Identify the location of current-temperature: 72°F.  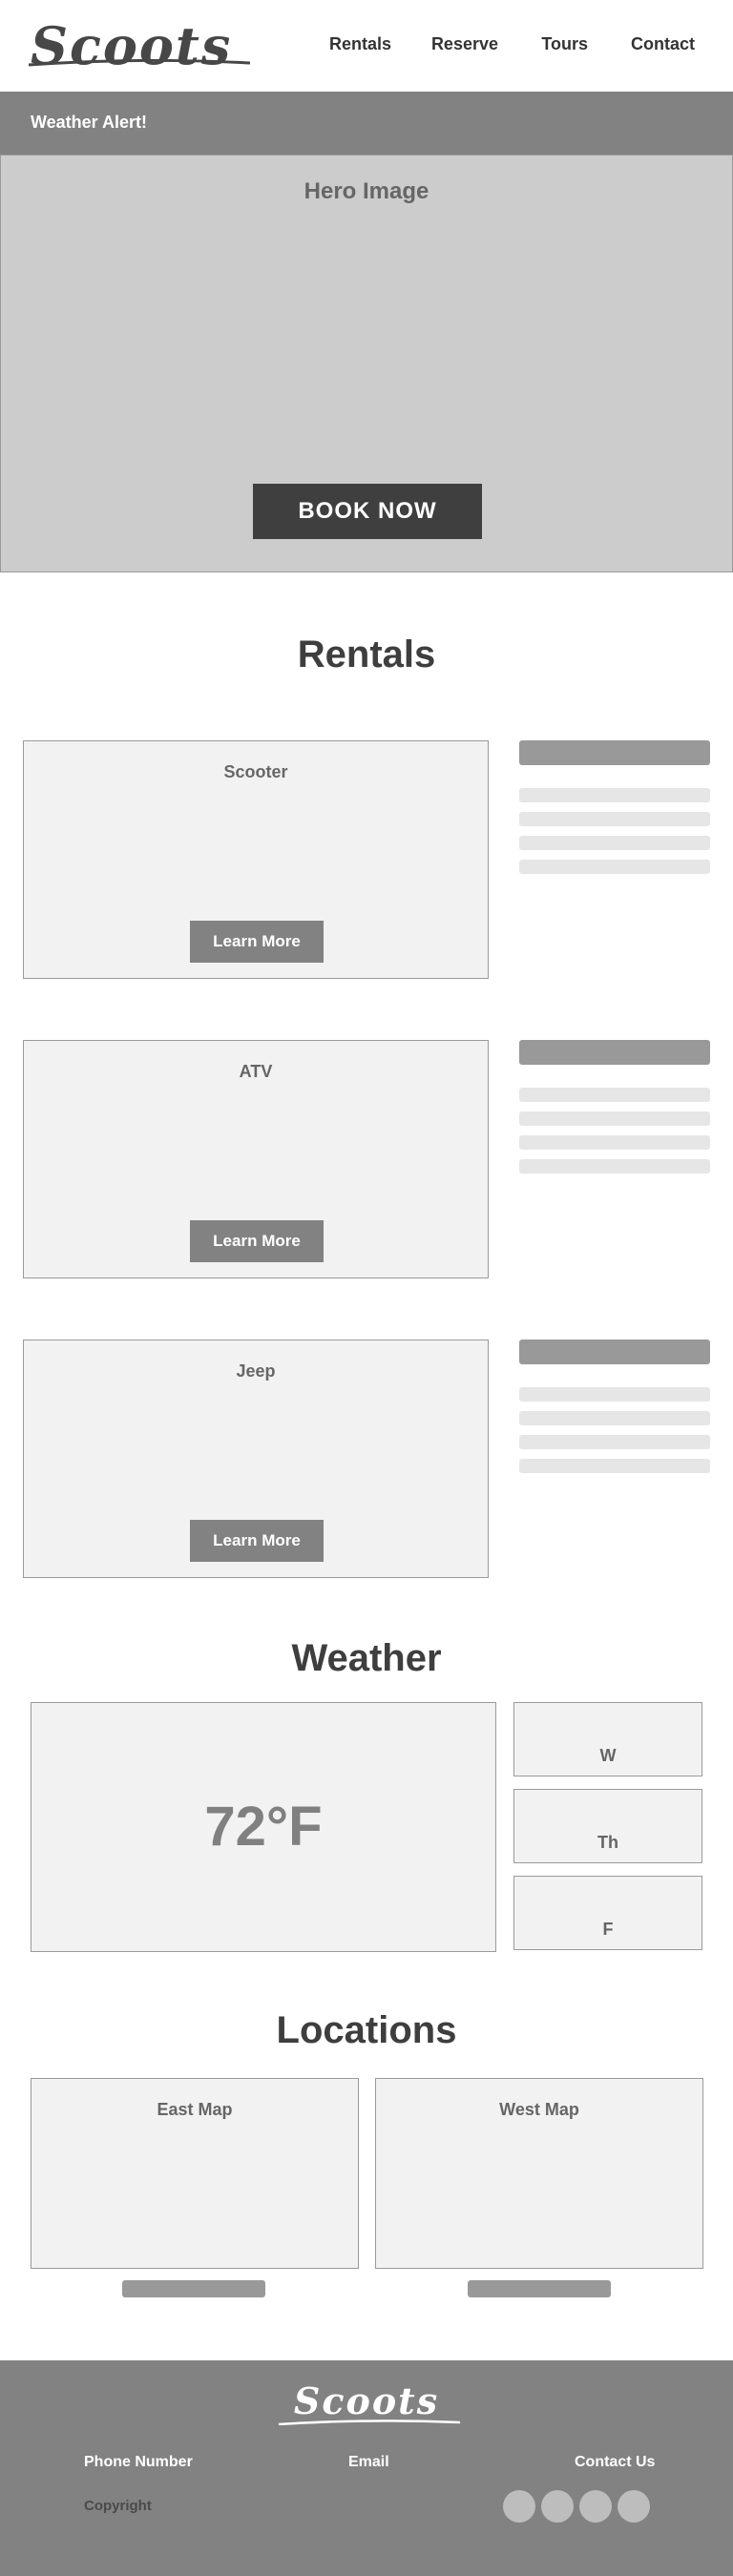
(263, 1827).